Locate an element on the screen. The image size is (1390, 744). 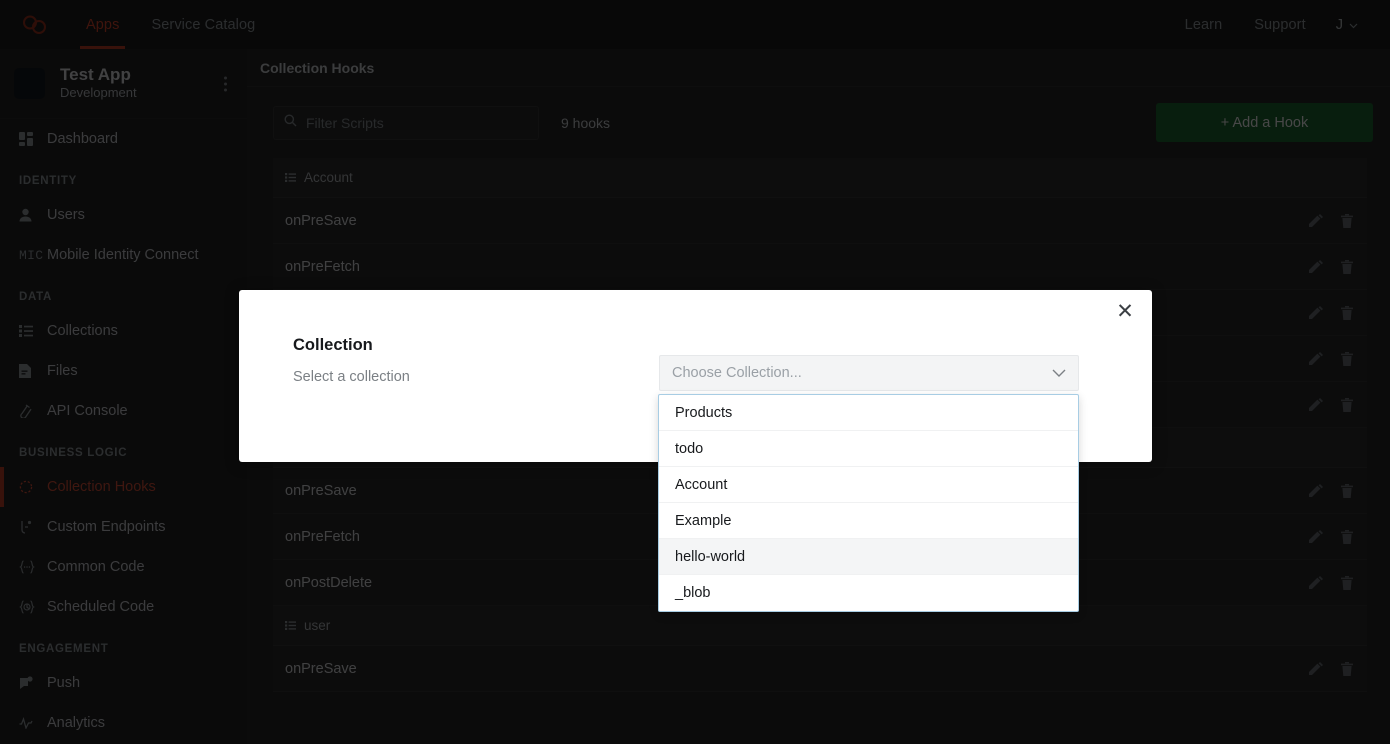
select-option-blob: _blob is located at coordinates (868, 593).